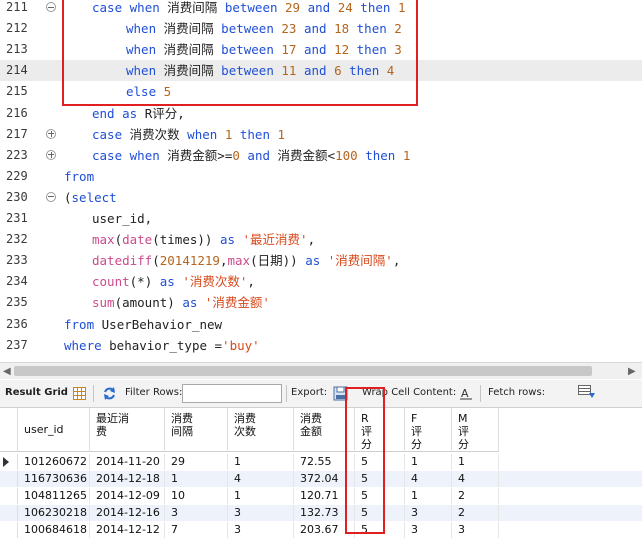 The image size is (642, 538). What do you see at coordinates (261, 430) in the screenshot?
I see `column-header: 消费 次数` at bounding box center [261, 430].